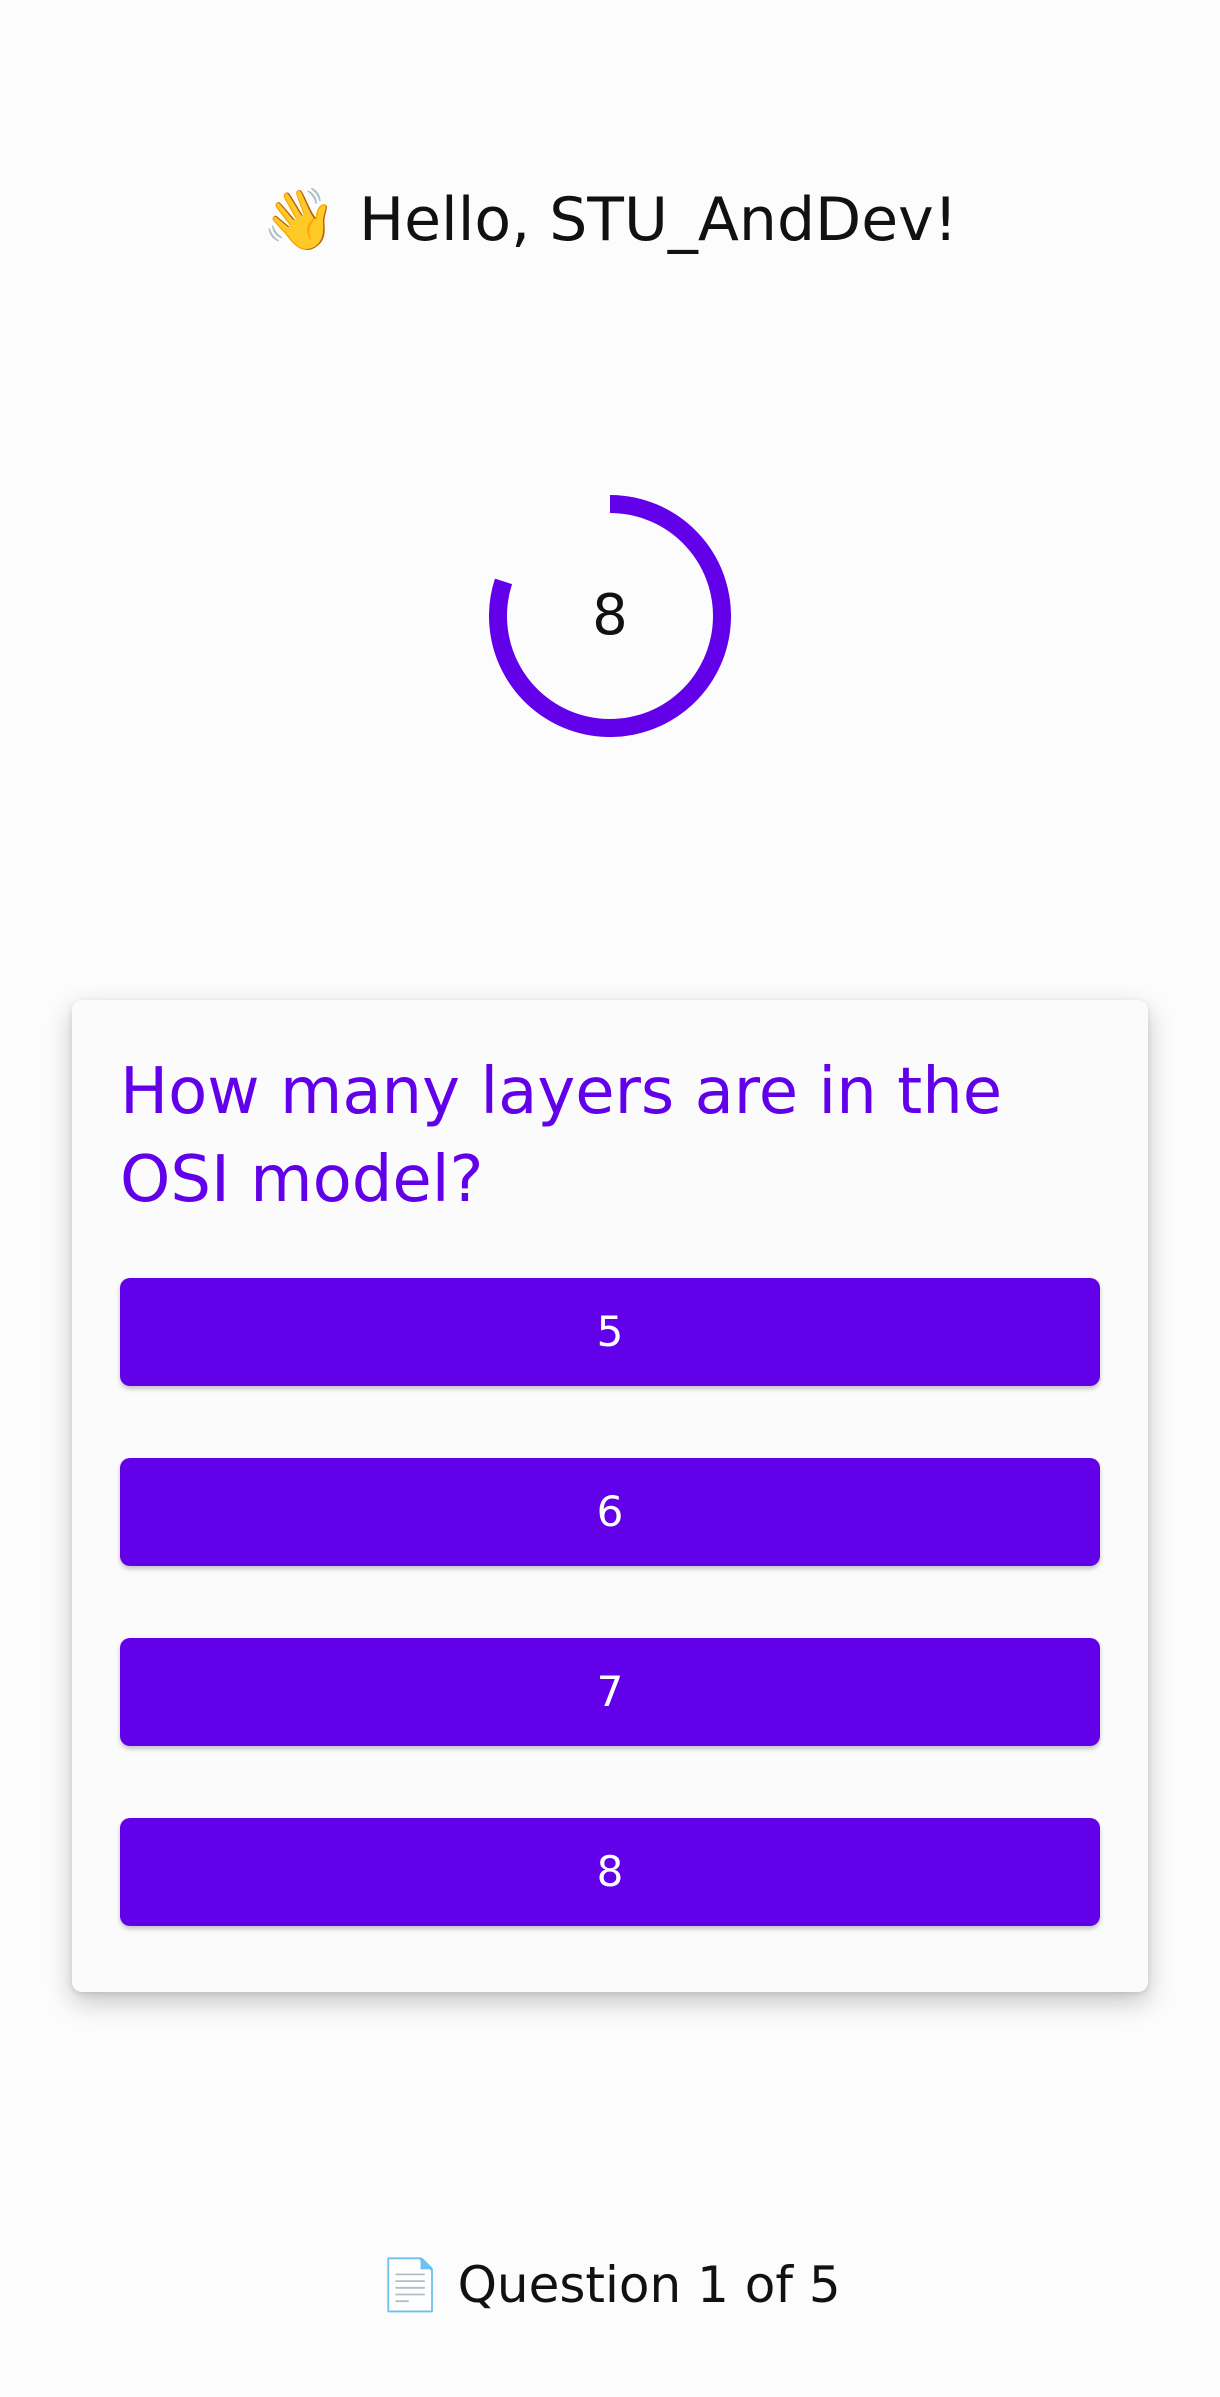 This screenshot has width=1220, height=2397. Describe the element at coordinates (610, 1512) in the screenshot. I see `answer-button-2: 6` at that location.